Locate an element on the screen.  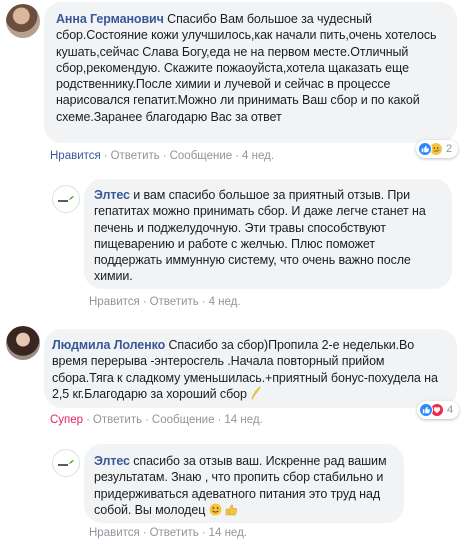
reaction-count: 4 is located at coordinates (450, 410).